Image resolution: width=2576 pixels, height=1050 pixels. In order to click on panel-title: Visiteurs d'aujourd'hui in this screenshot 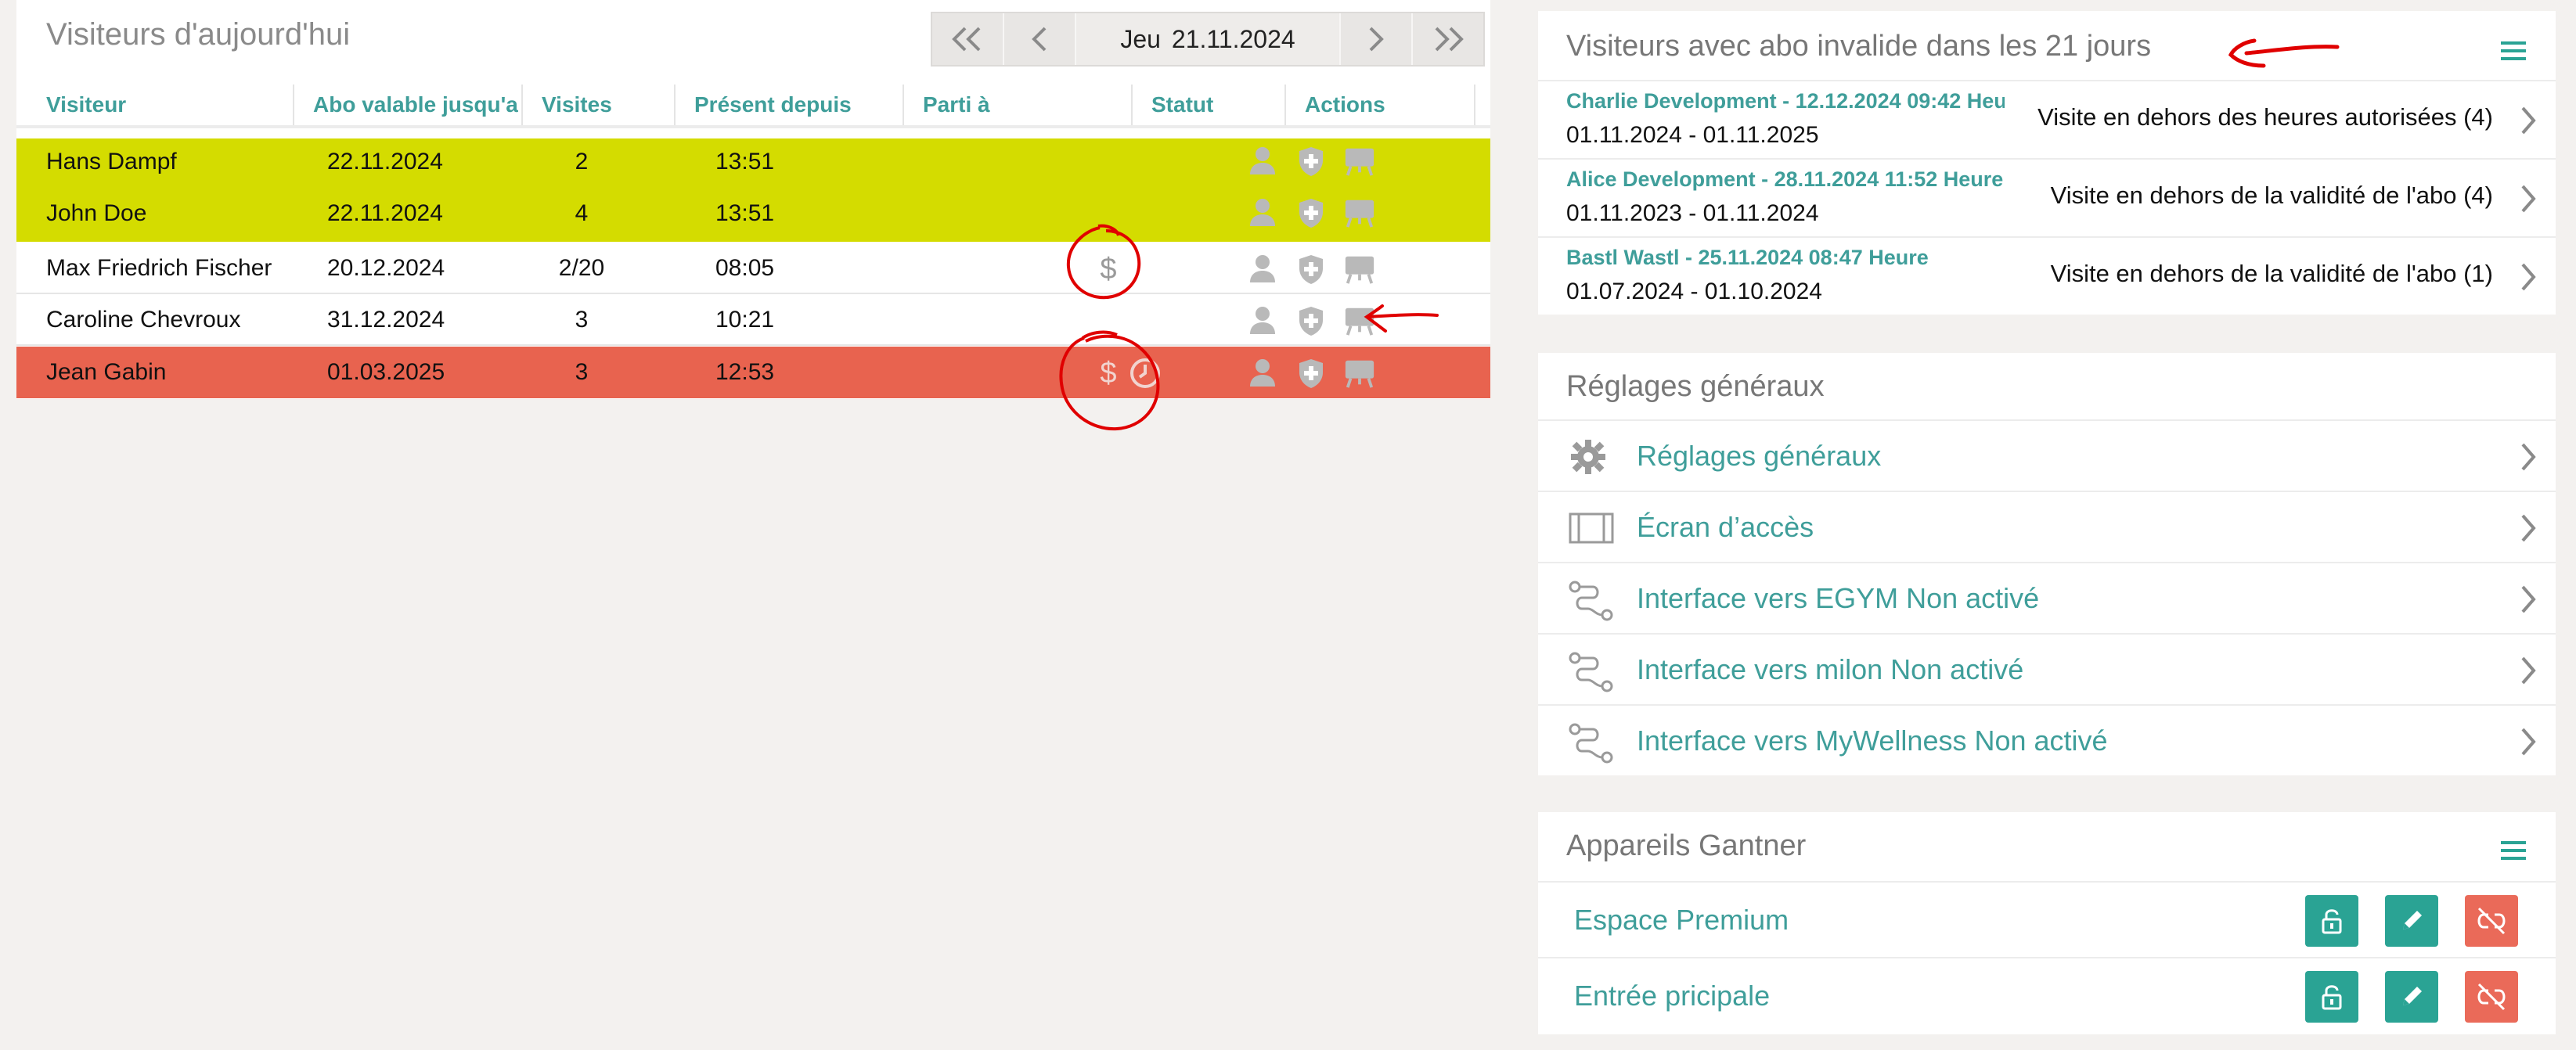, I will do `click(198, 34)`.